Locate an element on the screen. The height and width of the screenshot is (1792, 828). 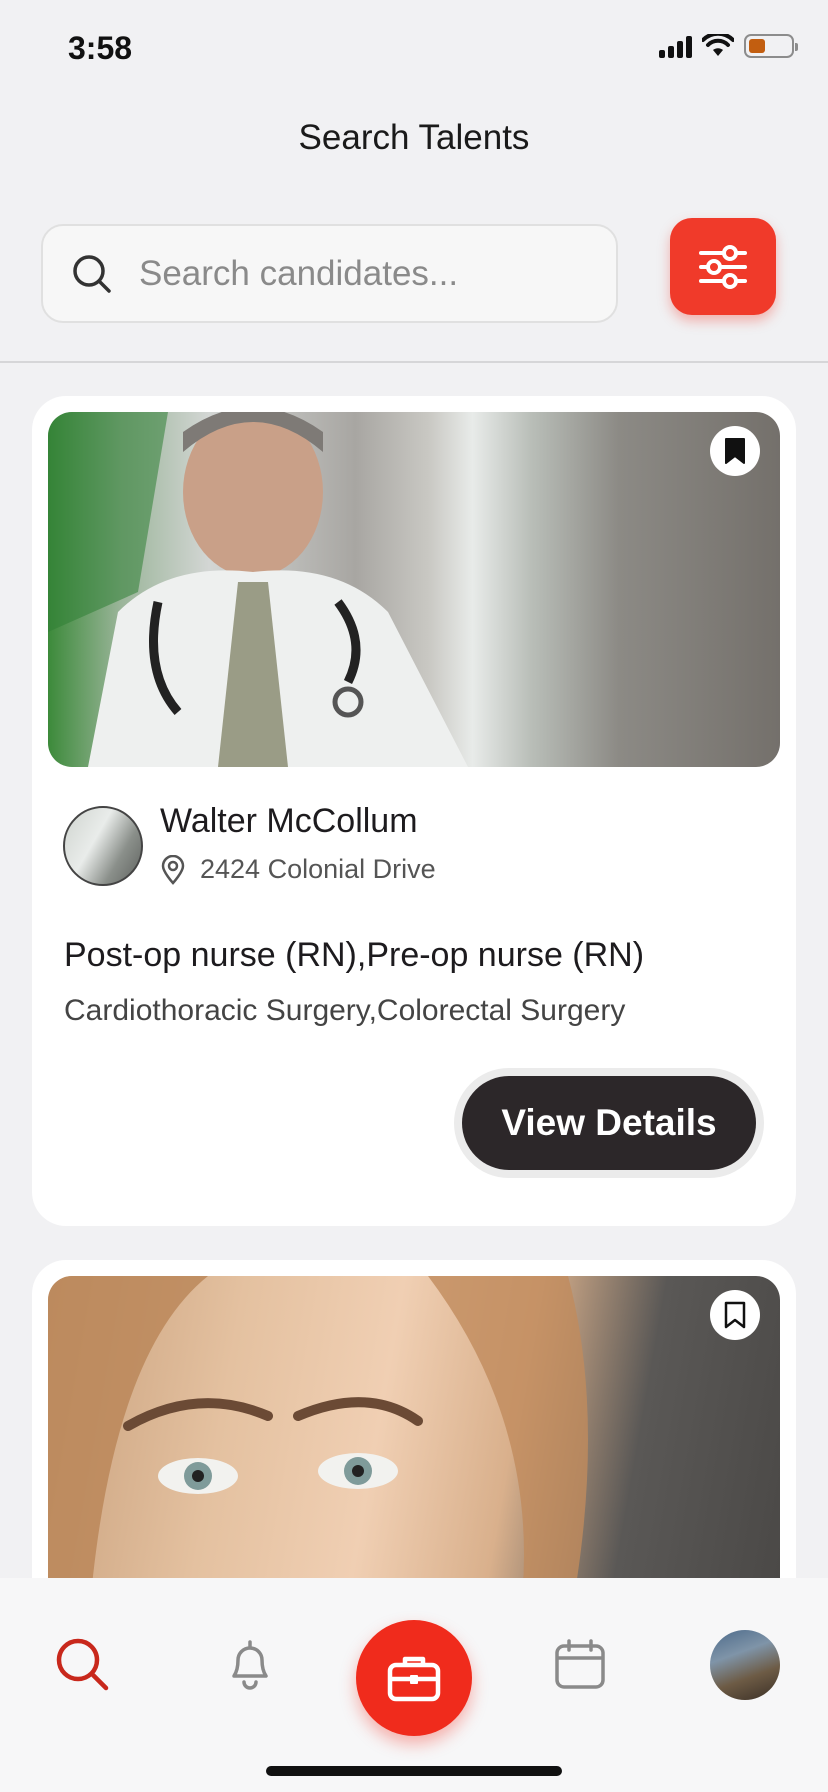
wifi-icon is located at coordinates (718, 45).